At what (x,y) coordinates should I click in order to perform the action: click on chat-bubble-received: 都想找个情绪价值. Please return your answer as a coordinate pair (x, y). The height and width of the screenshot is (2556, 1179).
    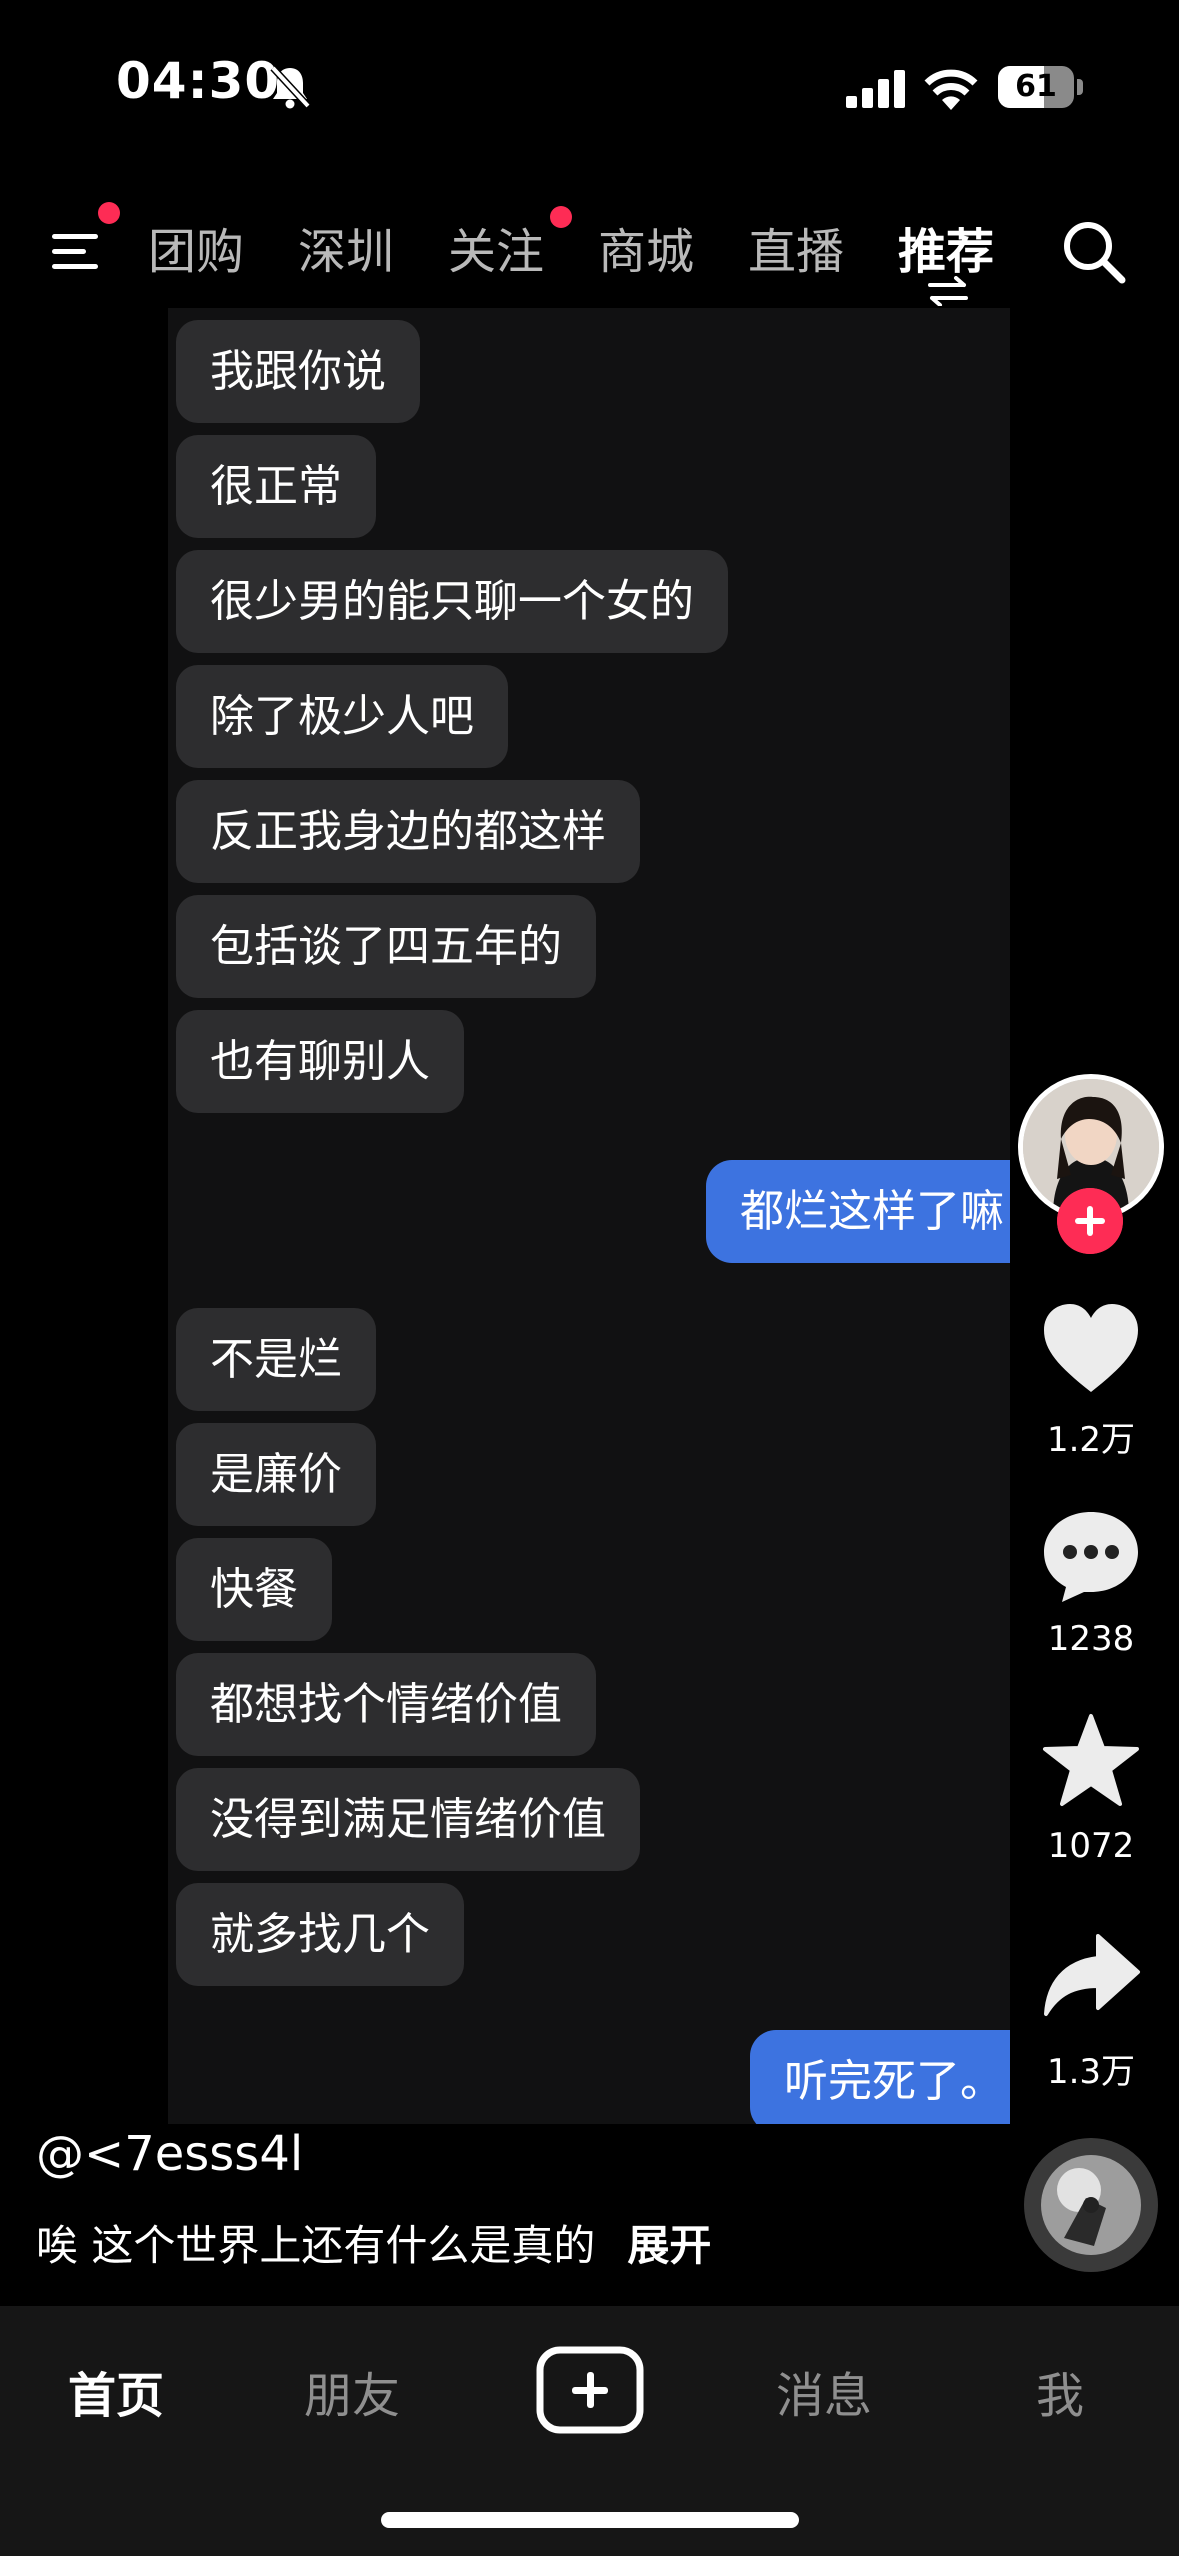
    Looking at the image, I should click on (386, 1704).